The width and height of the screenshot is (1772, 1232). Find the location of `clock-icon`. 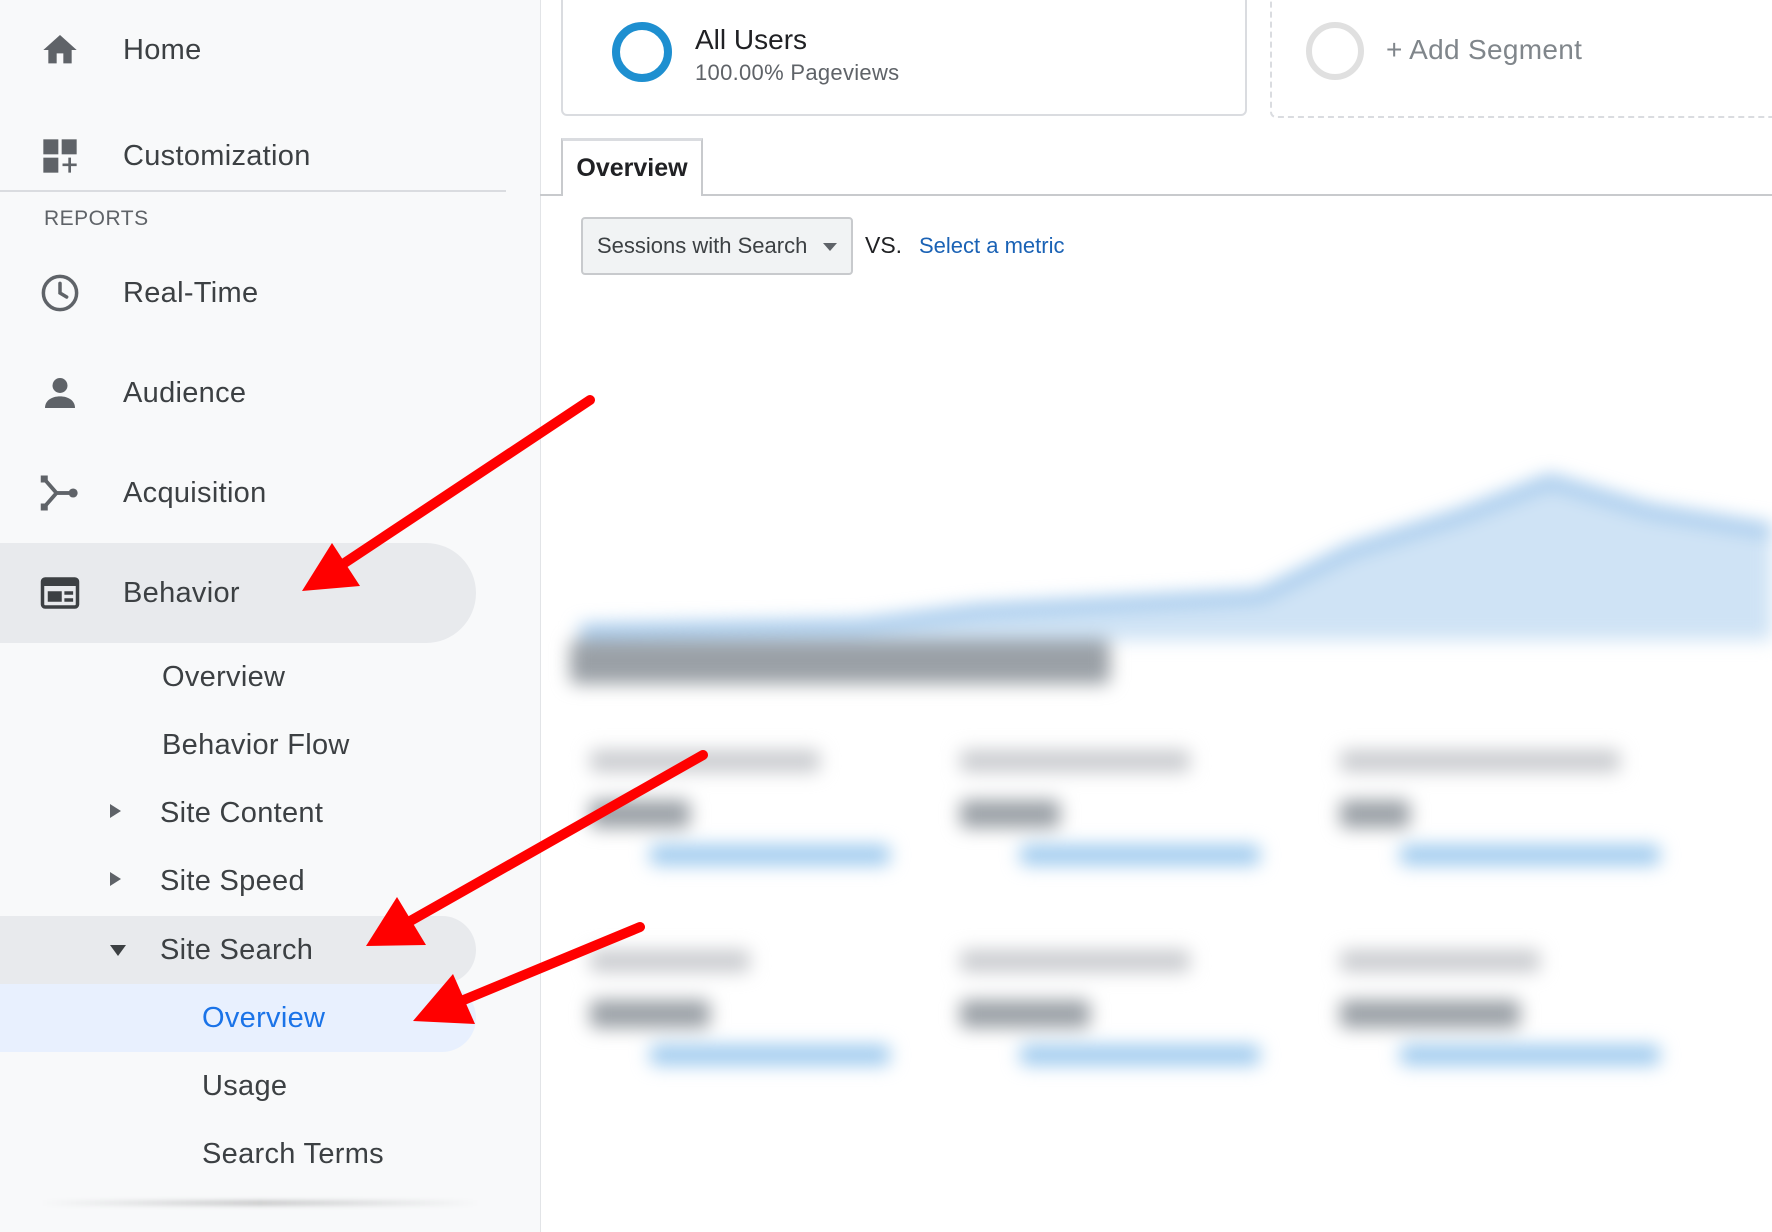

clock-icon is located at coordinates (60, 293).